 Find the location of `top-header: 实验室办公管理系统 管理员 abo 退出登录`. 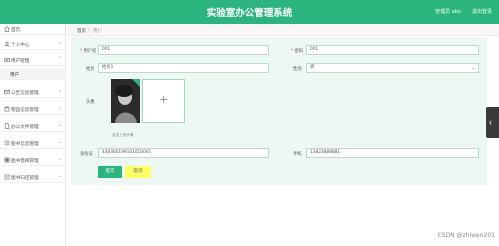

top-header: 实验室办公管理系统 管理员 abo 退出登录 is located at coordinates (249, 12).